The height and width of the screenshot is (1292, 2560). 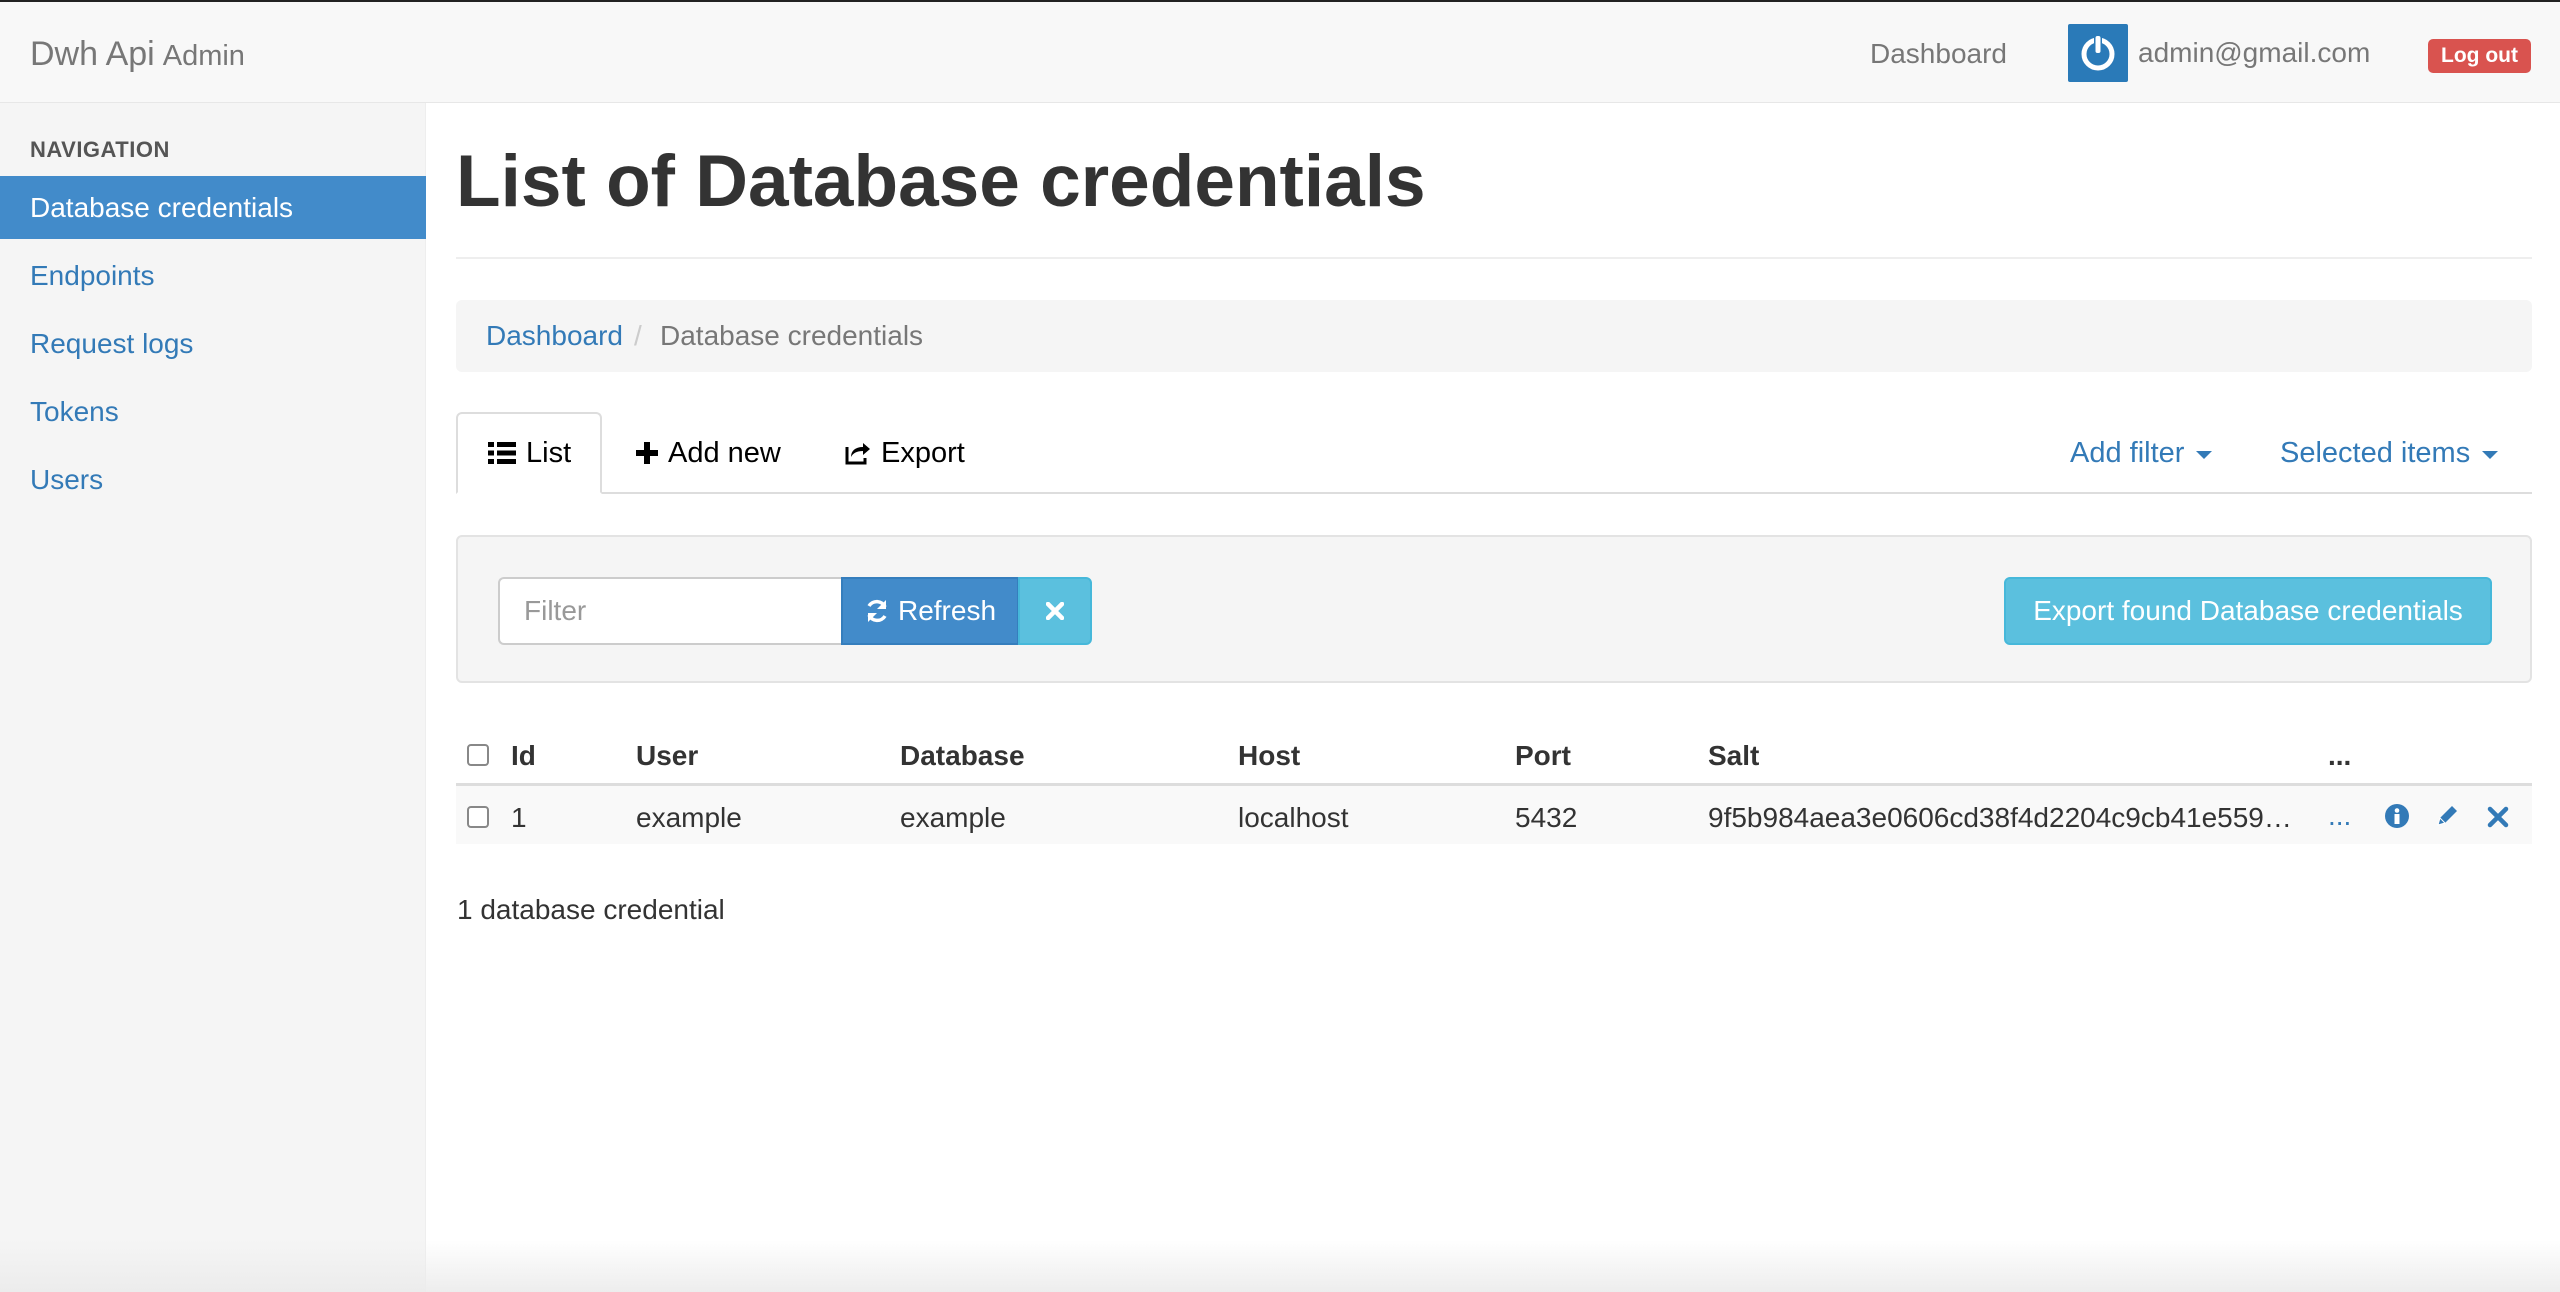 I want to click on refresh-label: Refresh, so click(x=947, y=610).